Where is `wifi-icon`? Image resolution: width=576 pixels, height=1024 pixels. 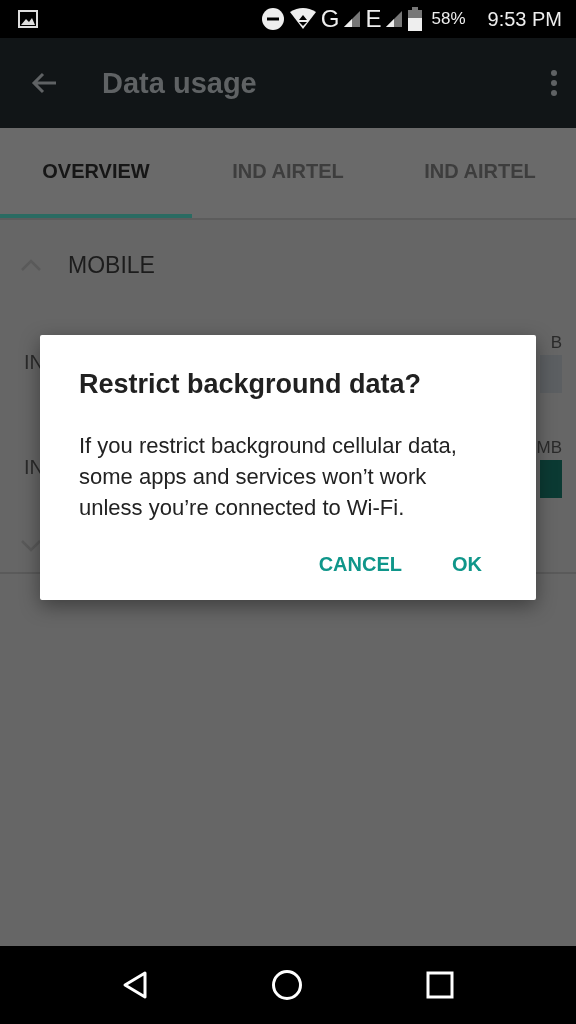
wifi-icon is located at coordinates (302, 19).